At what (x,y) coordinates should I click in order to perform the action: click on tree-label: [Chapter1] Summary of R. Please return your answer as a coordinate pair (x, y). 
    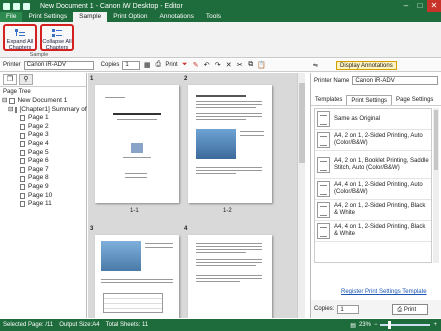
    Looking at the image, I should click on (56, 109).